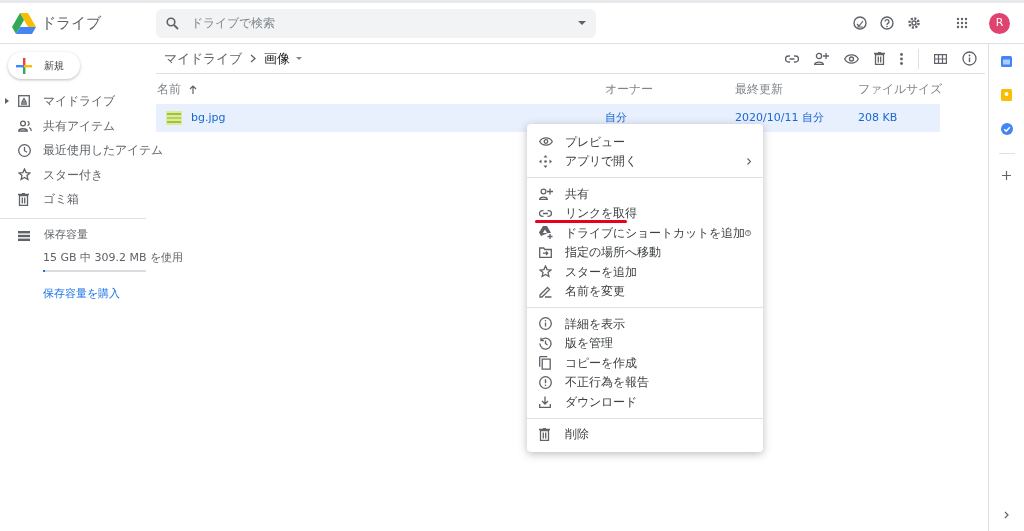 Image resolution: width=1024 pixels, height=531 pixels. Describe the element at coordinates (545, 161) in the screenshot. I see `move-arrows-icon` at that location.